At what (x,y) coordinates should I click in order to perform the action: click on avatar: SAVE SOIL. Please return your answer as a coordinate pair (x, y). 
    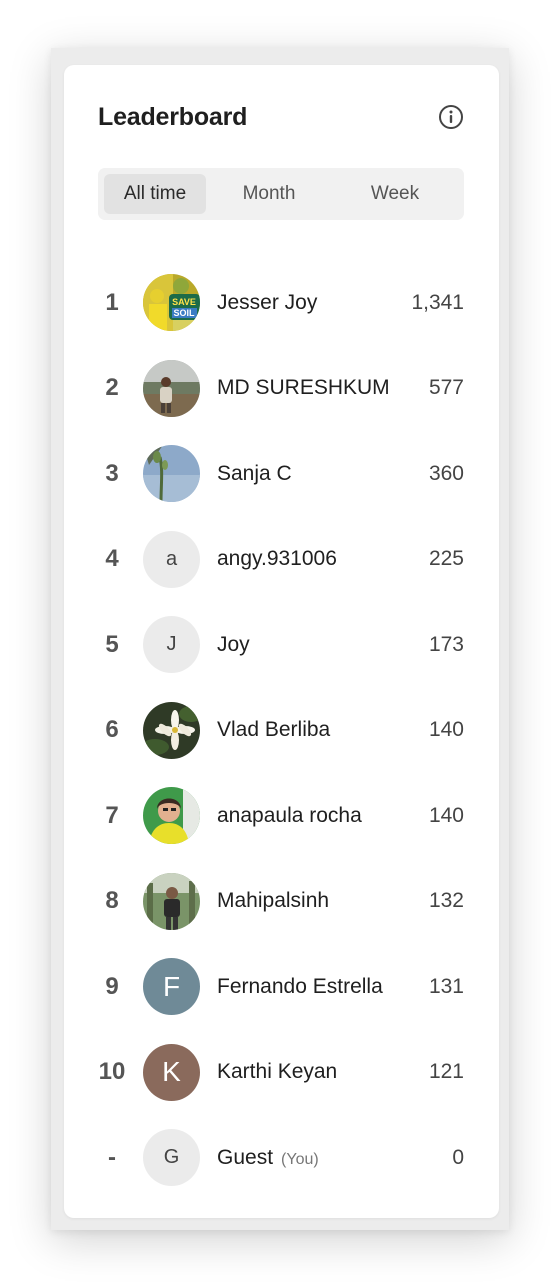
    Looking at the image, I should click on (171, 303).